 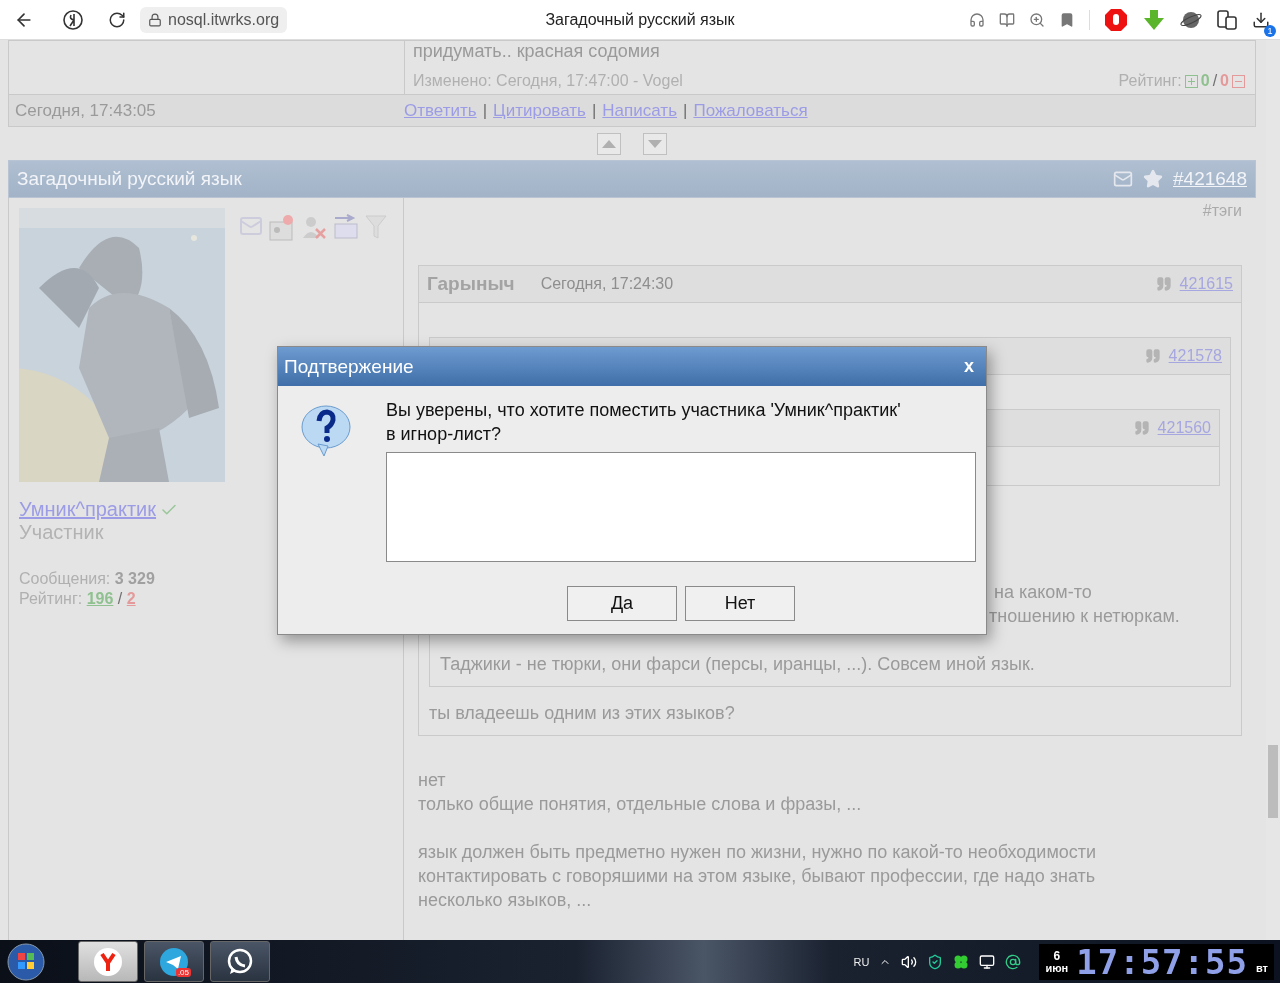 I want to click on action-link: Написать, so click(x=639, y=110).